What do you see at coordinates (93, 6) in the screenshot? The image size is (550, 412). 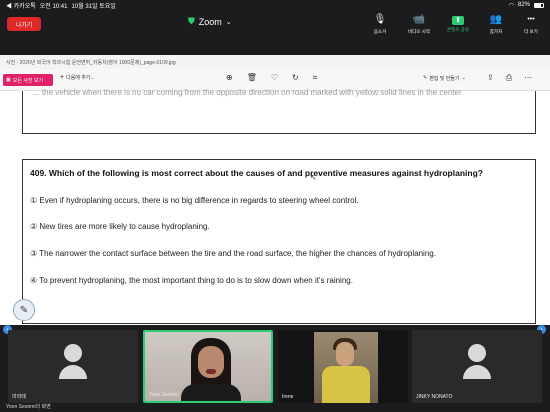 I see `status-date: 10월 31일 토요일` at bounding box center [93, 6].